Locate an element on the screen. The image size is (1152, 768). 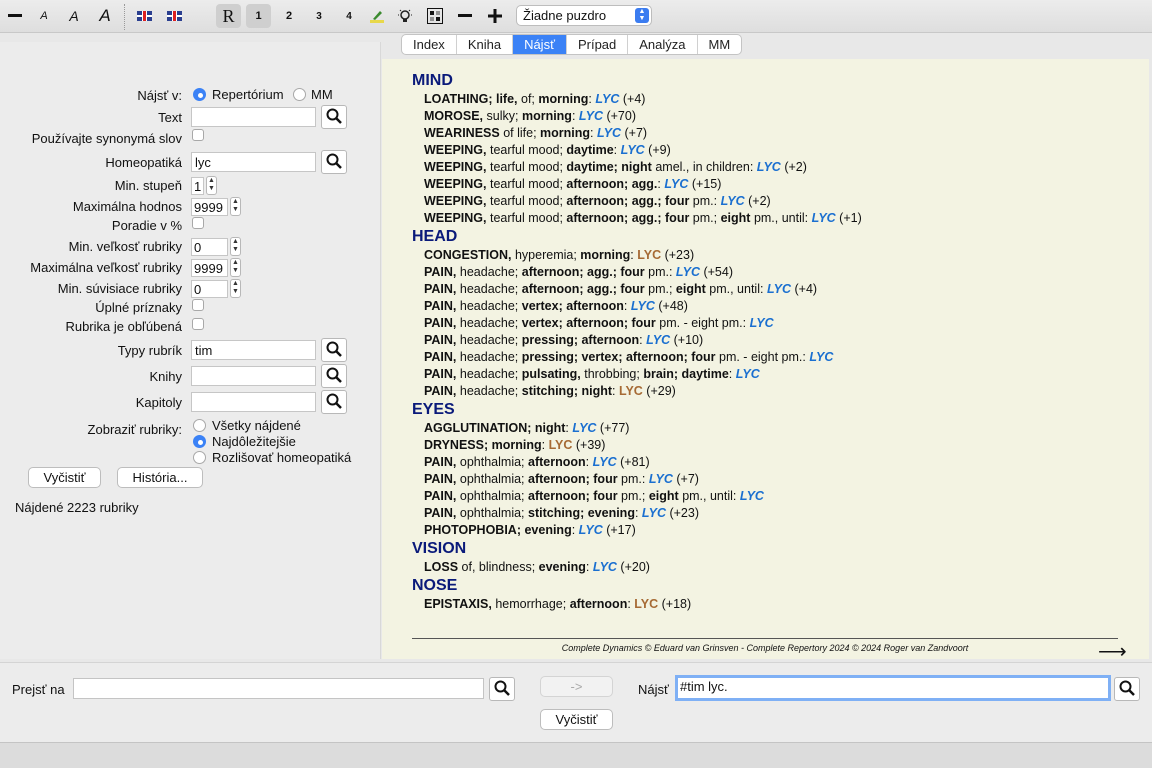
tab-analysis: Analýza is located at coordinates (663, 44).